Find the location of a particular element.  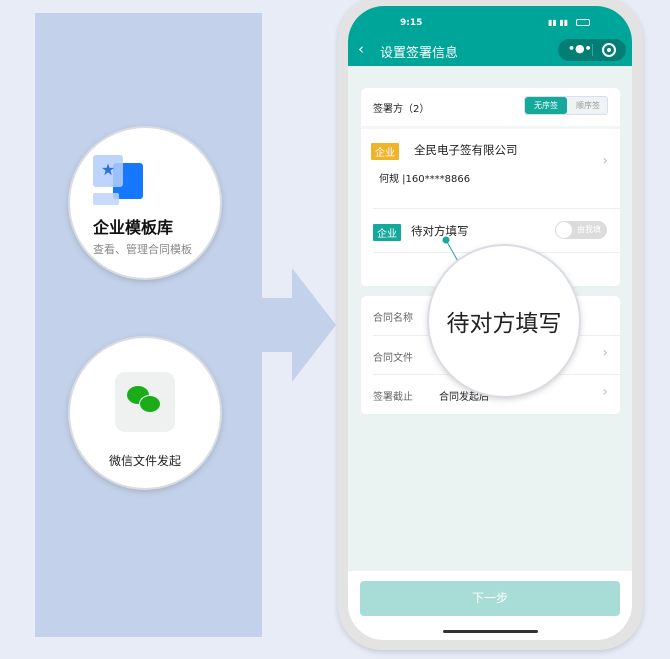

wechat-initiate-label: 微信文件发起 is located at coordinates (144, 461).